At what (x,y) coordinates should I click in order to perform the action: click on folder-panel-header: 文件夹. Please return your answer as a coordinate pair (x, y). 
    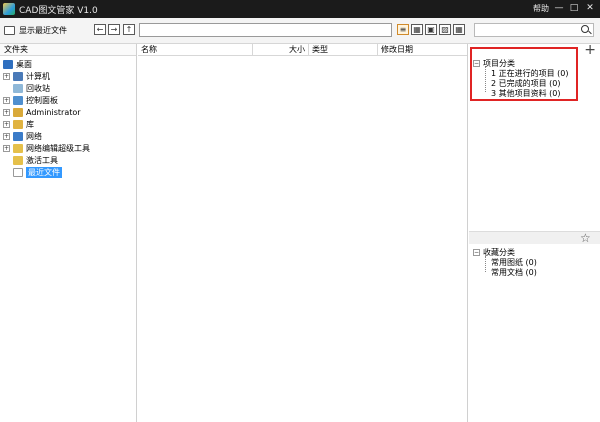
    Looking at the image, I should click on (68, 50).